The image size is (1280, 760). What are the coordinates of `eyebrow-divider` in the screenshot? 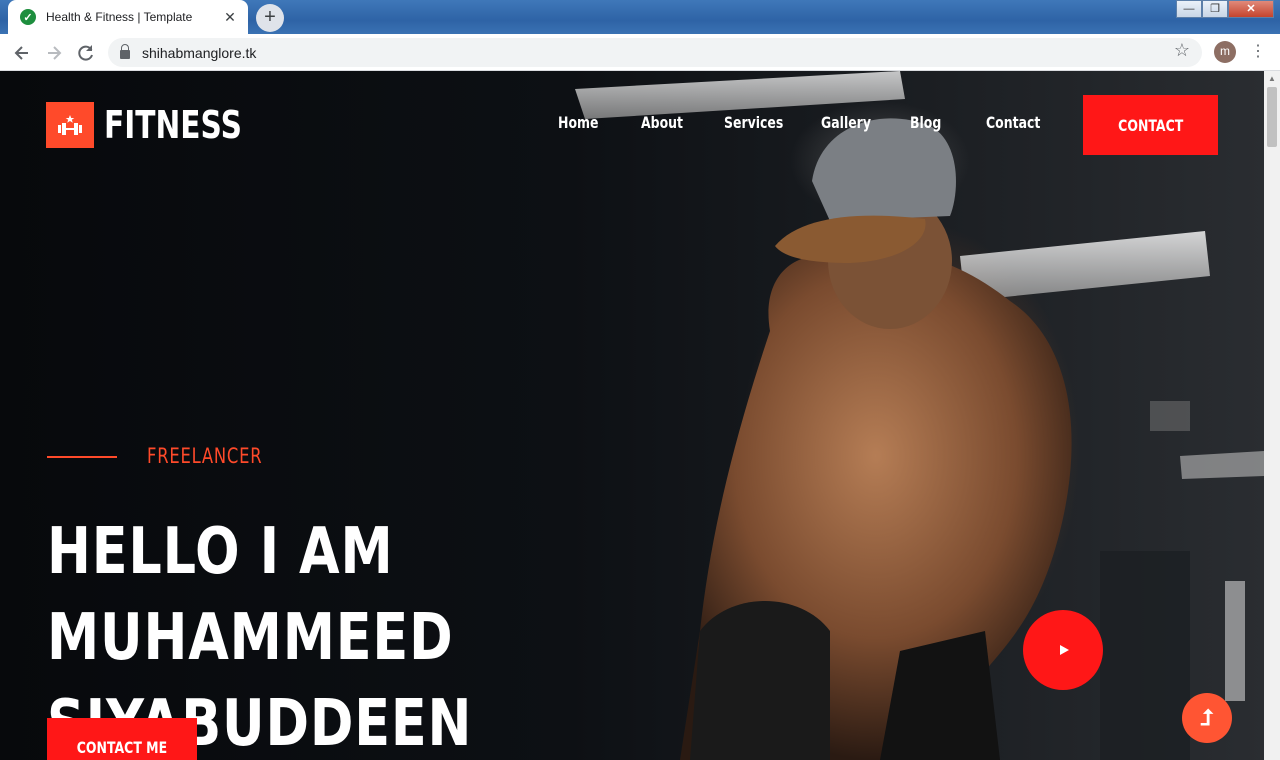 It's located at (82, 457).